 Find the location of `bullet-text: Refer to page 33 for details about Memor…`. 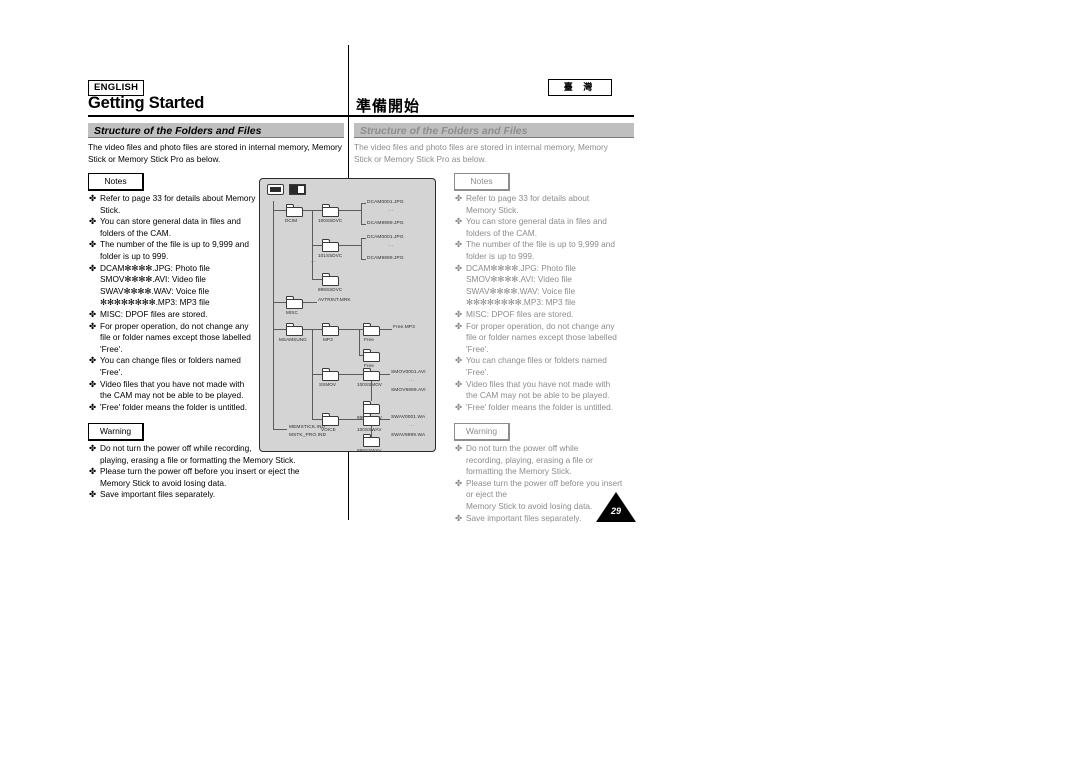

bullet-text: Refer to page 33 for details about Memor… is located at coordinates (182, 204).